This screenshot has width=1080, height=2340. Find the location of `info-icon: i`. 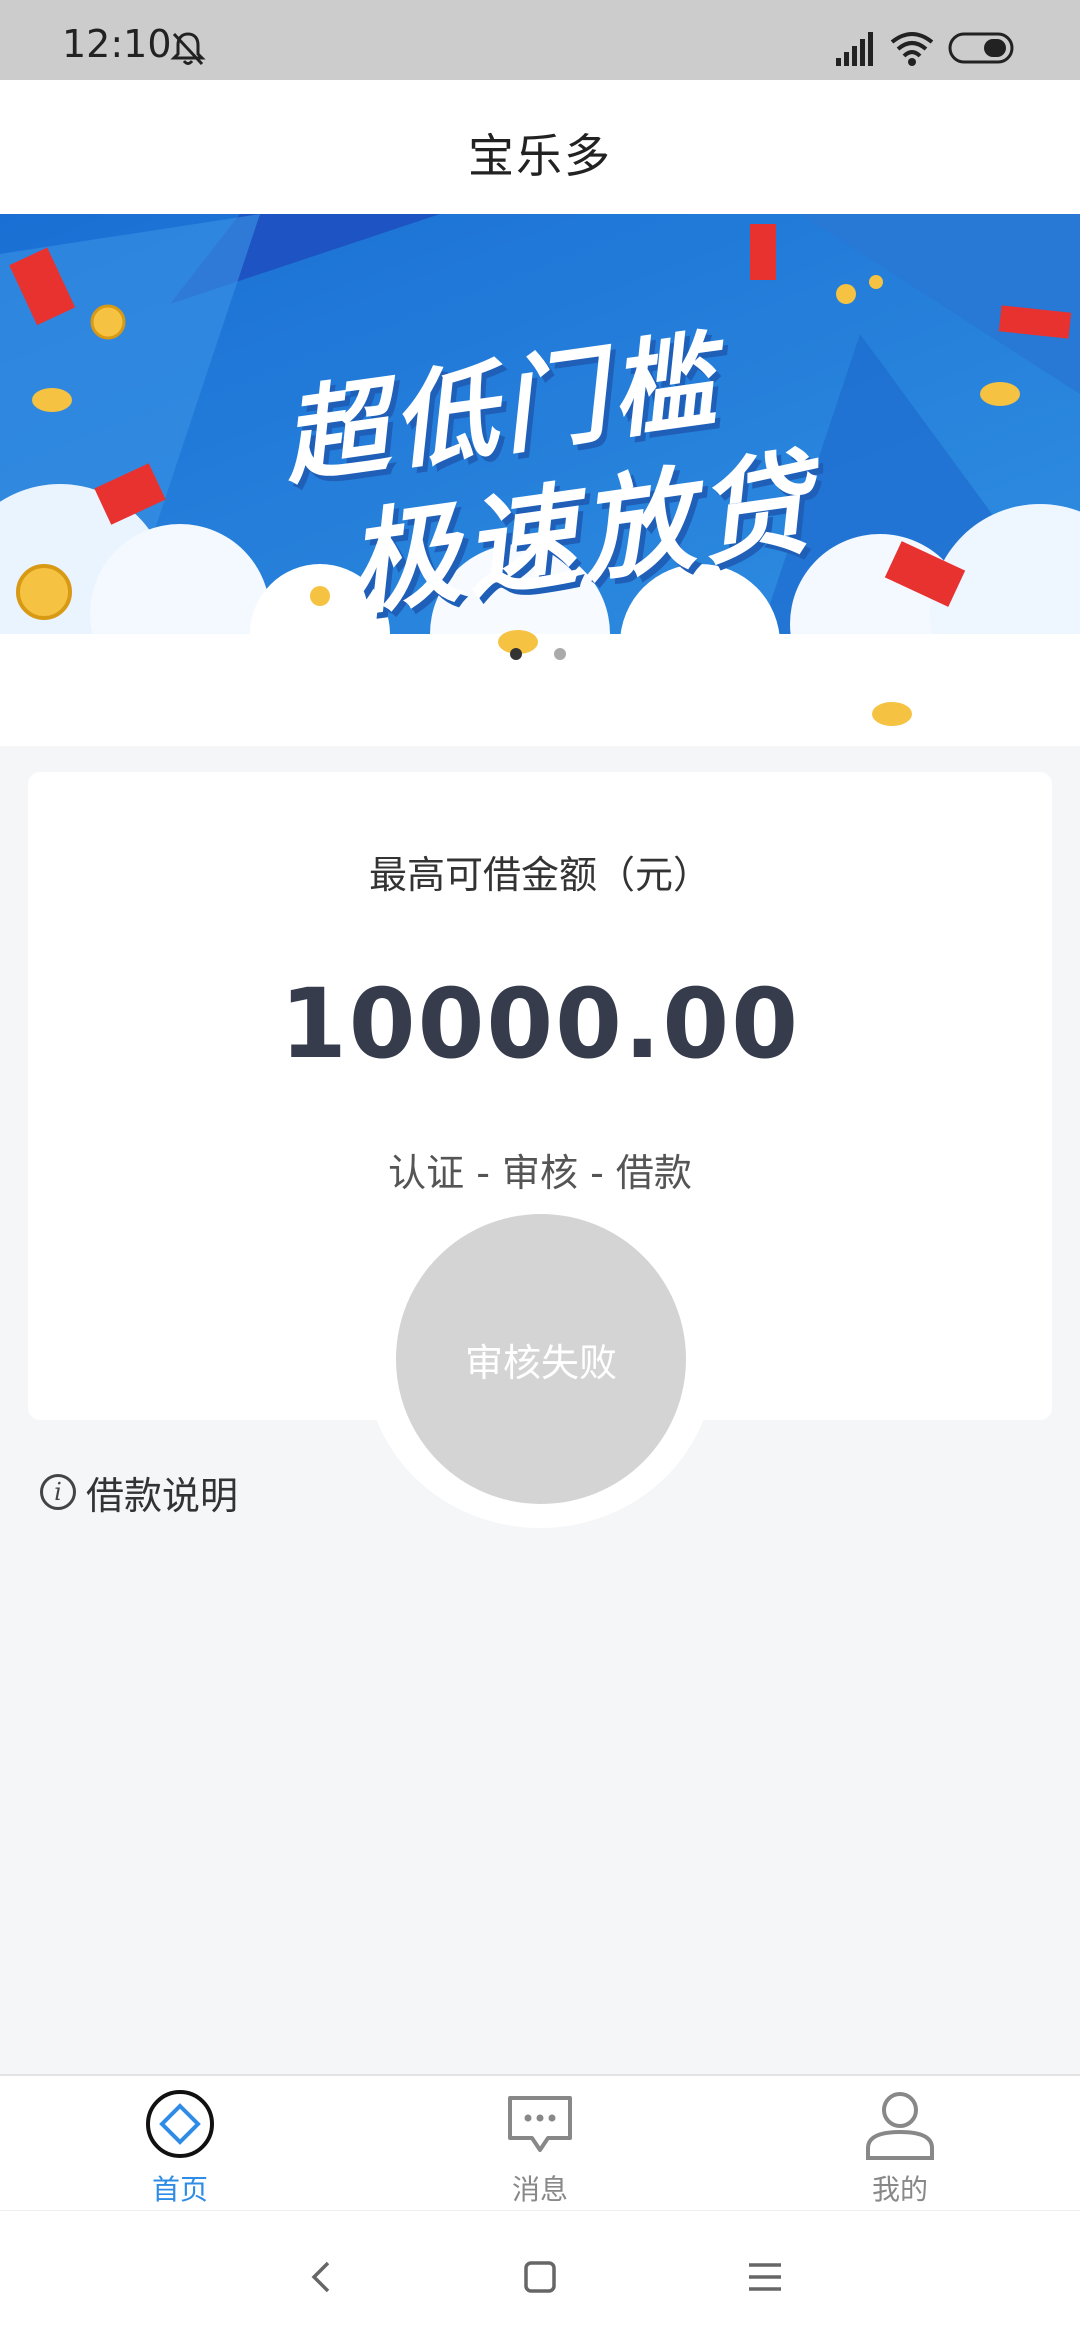

info-icon: i is located at coordinates (58, 1492).